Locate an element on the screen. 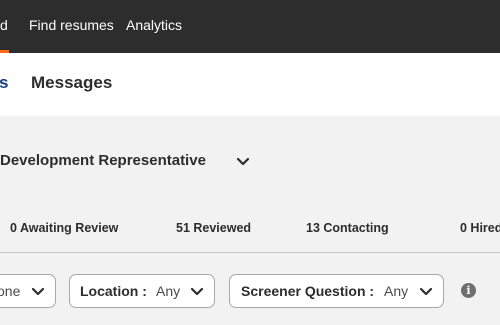 Image resolution: width=500 pixels, height=325 pixels. stats-divider is located at coordinates (250, 252).